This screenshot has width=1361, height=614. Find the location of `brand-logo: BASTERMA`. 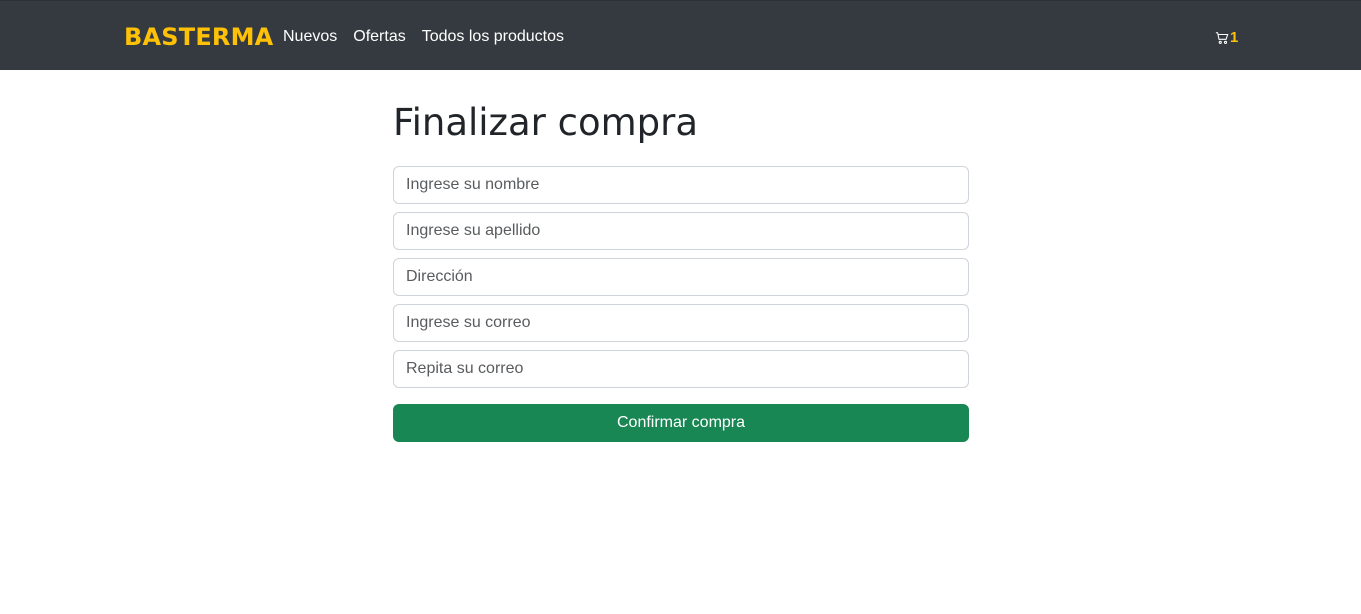

brand-logo: BASTERMA is located at coordinates (198, 37).